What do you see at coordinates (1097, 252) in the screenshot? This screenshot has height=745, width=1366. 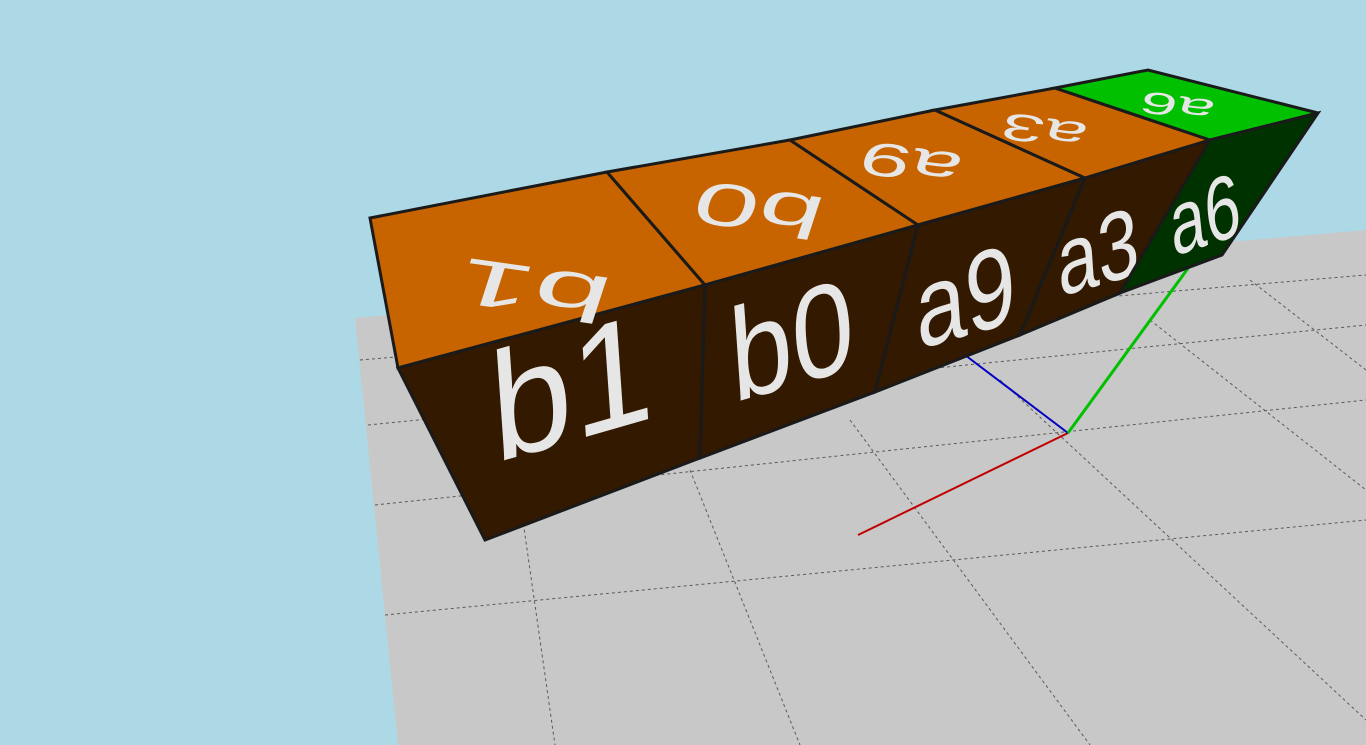 I see `cube-a3-side-label: a3` at bounding box center [1097, 252].